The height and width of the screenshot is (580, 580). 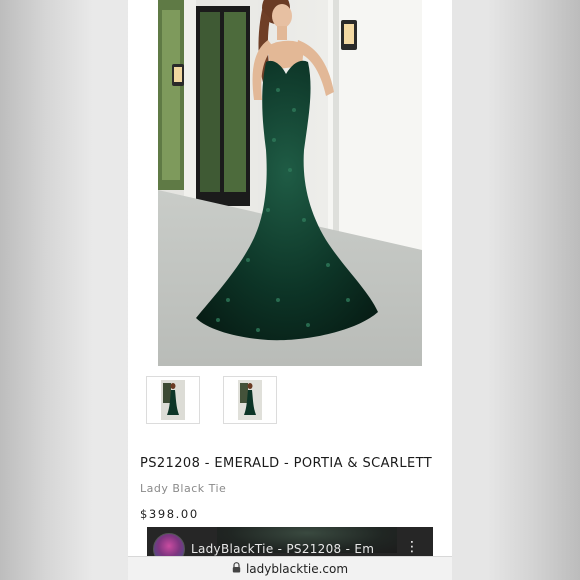 What do you see at coordinates (282, 549) in the screenshot?
I see `video-title: LadyBlackTie - PS21208 - Em` at bounding box center [282, 549].